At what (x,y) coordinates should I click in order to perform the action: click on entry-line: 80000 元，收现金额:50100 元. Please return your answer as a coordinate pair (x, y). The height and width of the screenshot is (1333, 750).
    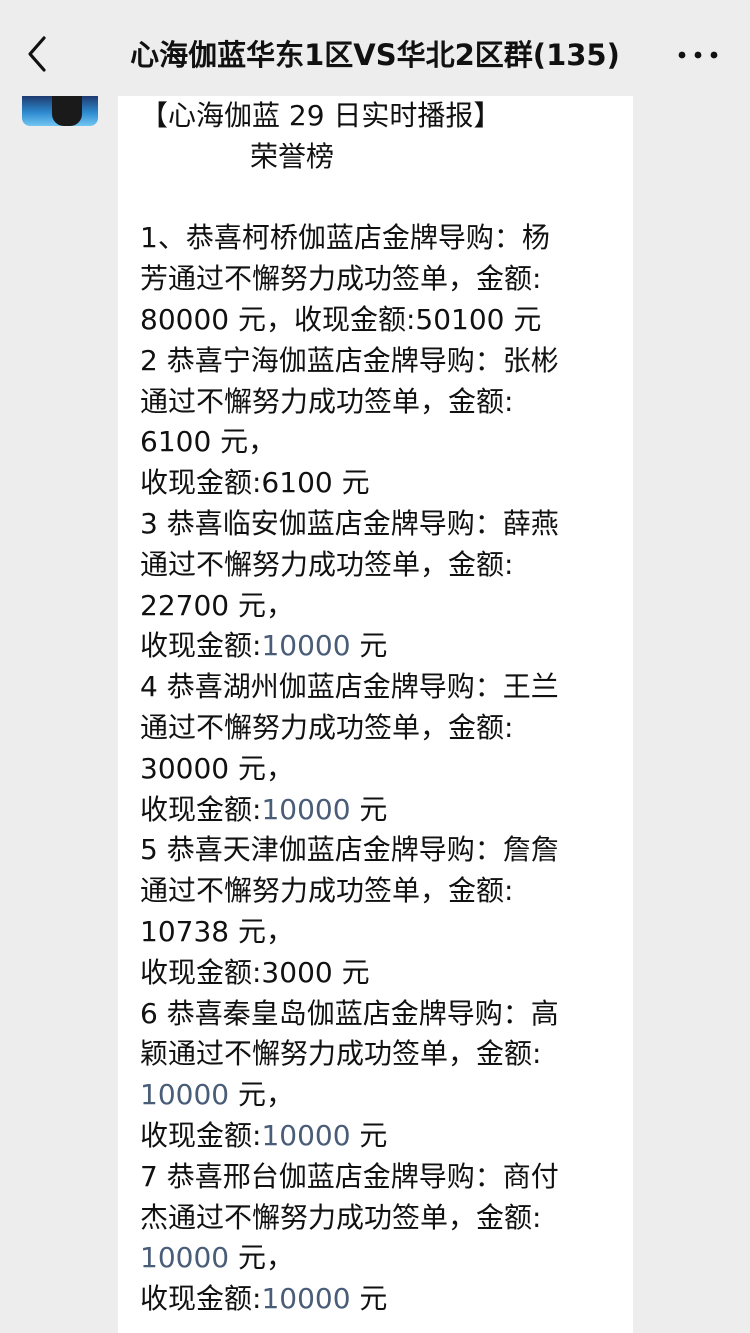
    Looking at the image, I should click on (341, 319).